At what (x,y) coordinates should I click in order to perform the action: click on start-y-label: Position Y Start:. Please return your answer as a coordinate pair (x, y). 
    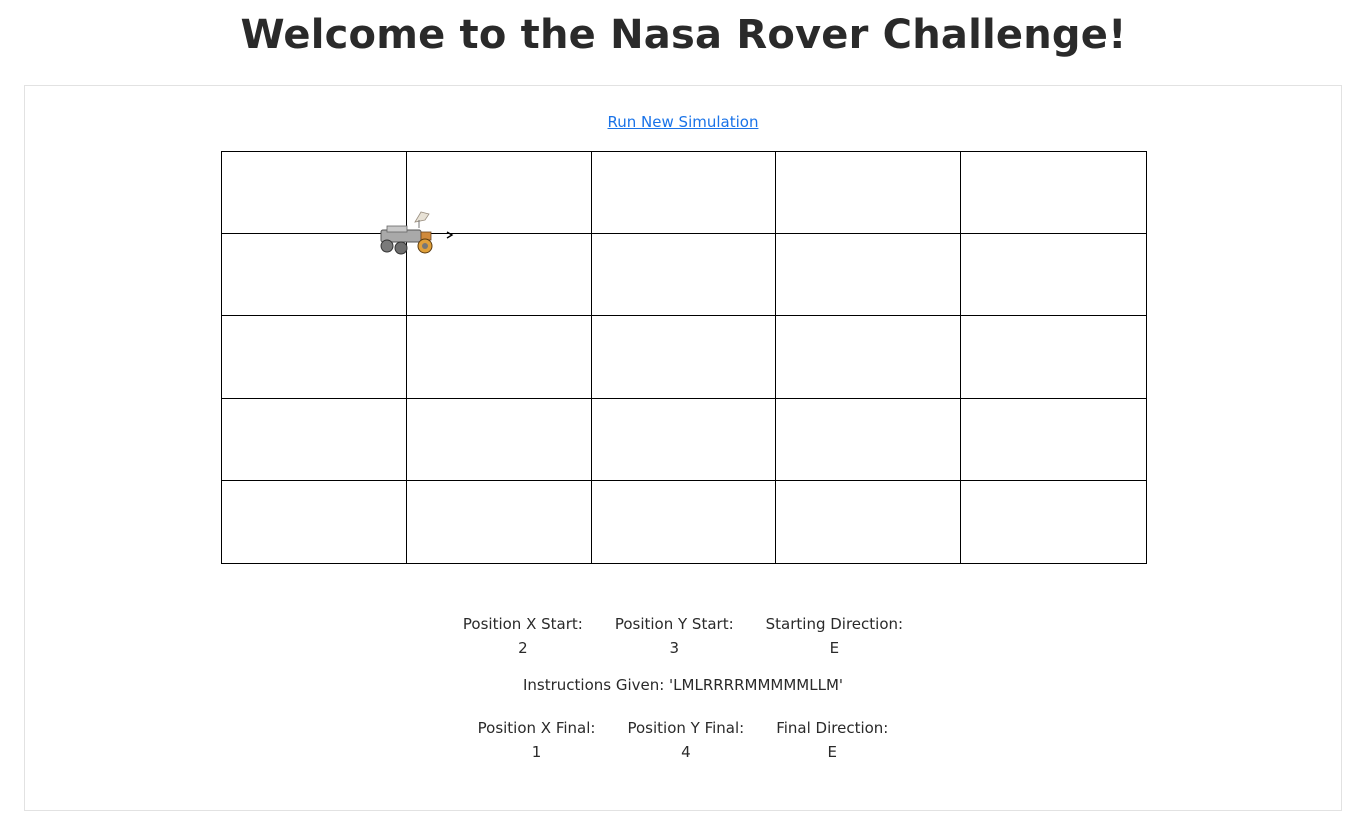
    Looking at the image, I should click on (674, 624).